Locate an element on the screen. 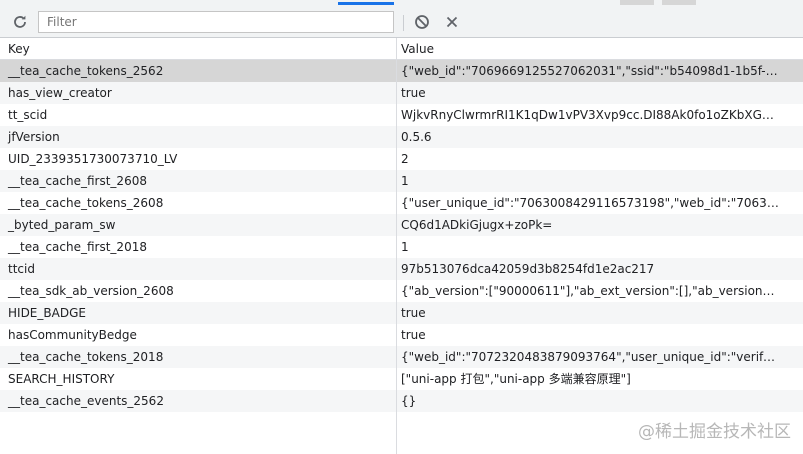 Image resolution: width=803 pixels, height=454 pixels. storage-toolbar is located at coordinates (401, 22).